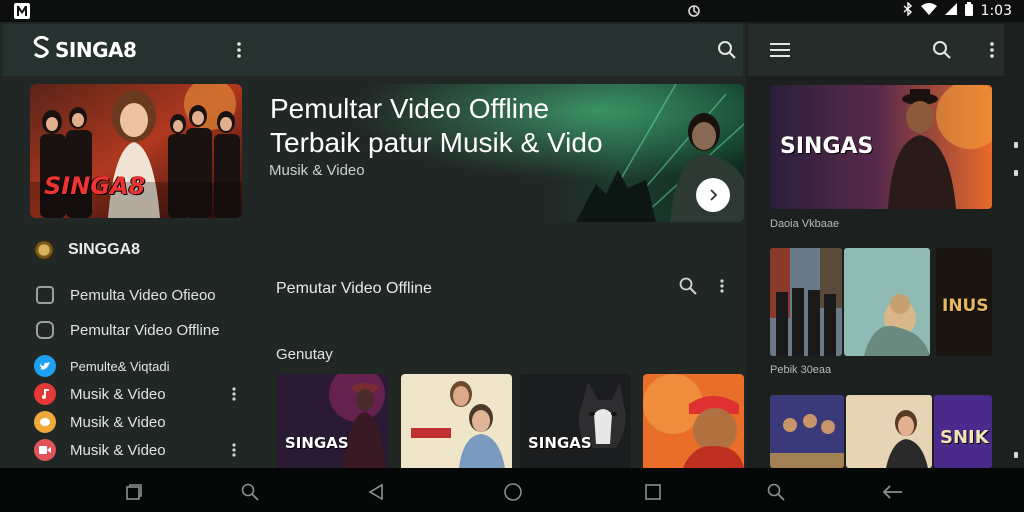  What do you see at coordinates (250, 492) in the screenshot?
I see `nav-search-icon` at bounding box center [250, 492].